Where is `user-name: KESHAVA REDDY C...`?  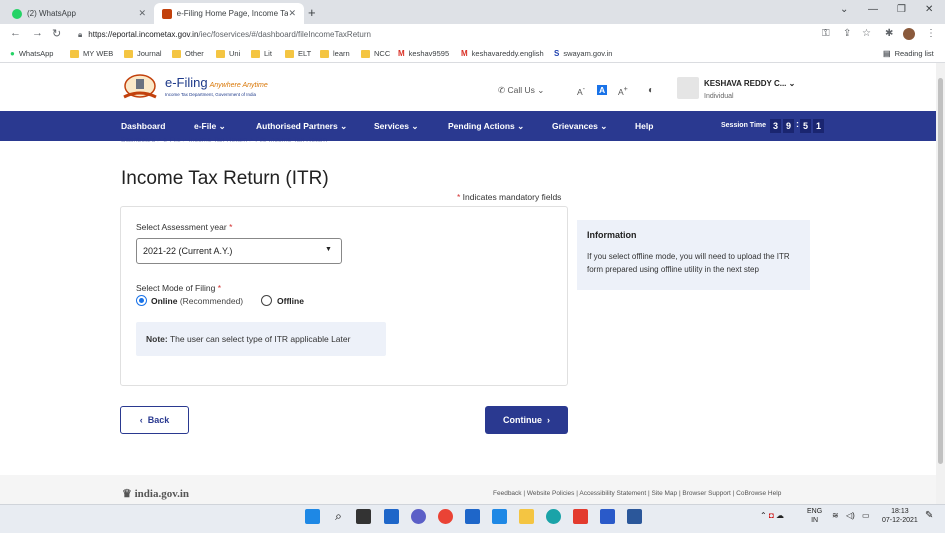 user-name: KESHAVA REDDY C... is located at coordinates (745, 83).